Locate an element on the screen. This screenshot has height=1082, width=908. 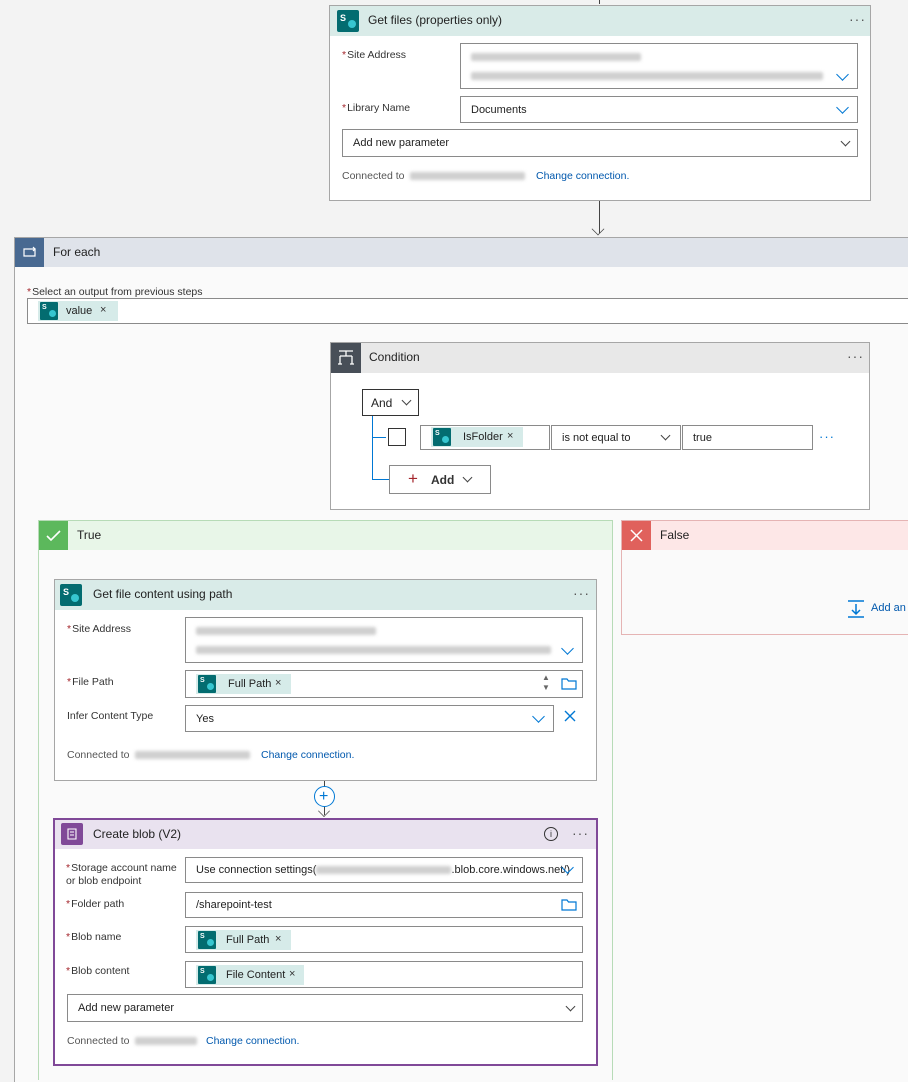
storage-value-prefix: Use connection settings( is located at coordinates (256, 870).